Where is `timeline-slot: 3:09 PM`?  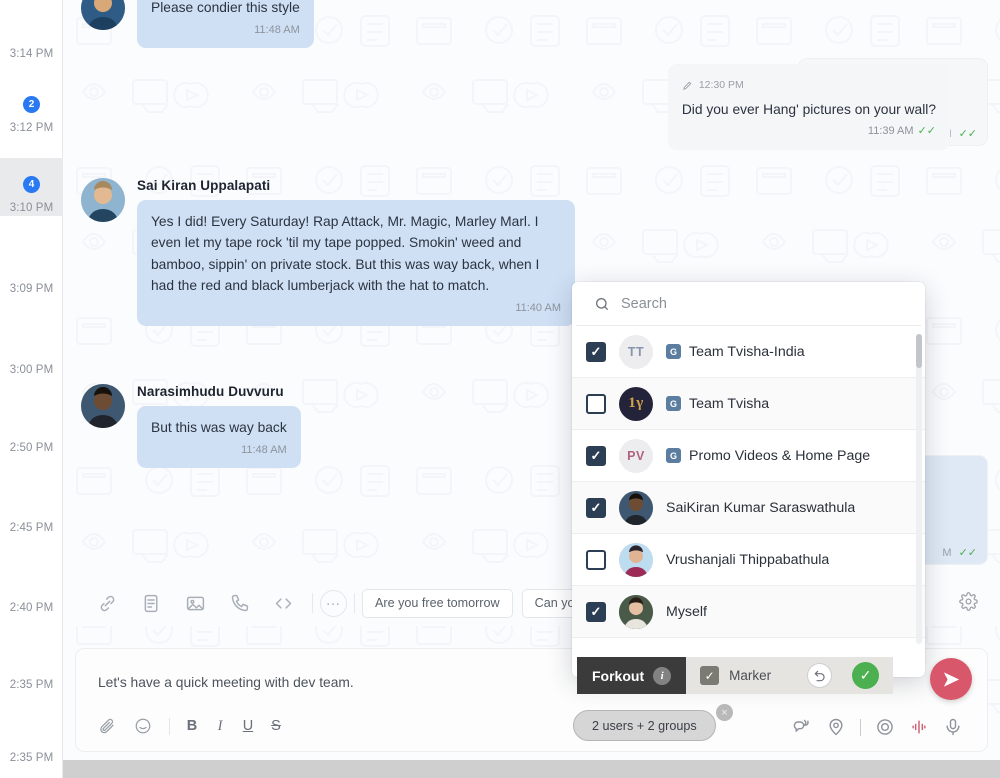 timeline-slot: 3:09 PM is located at coordinates (31, 271).